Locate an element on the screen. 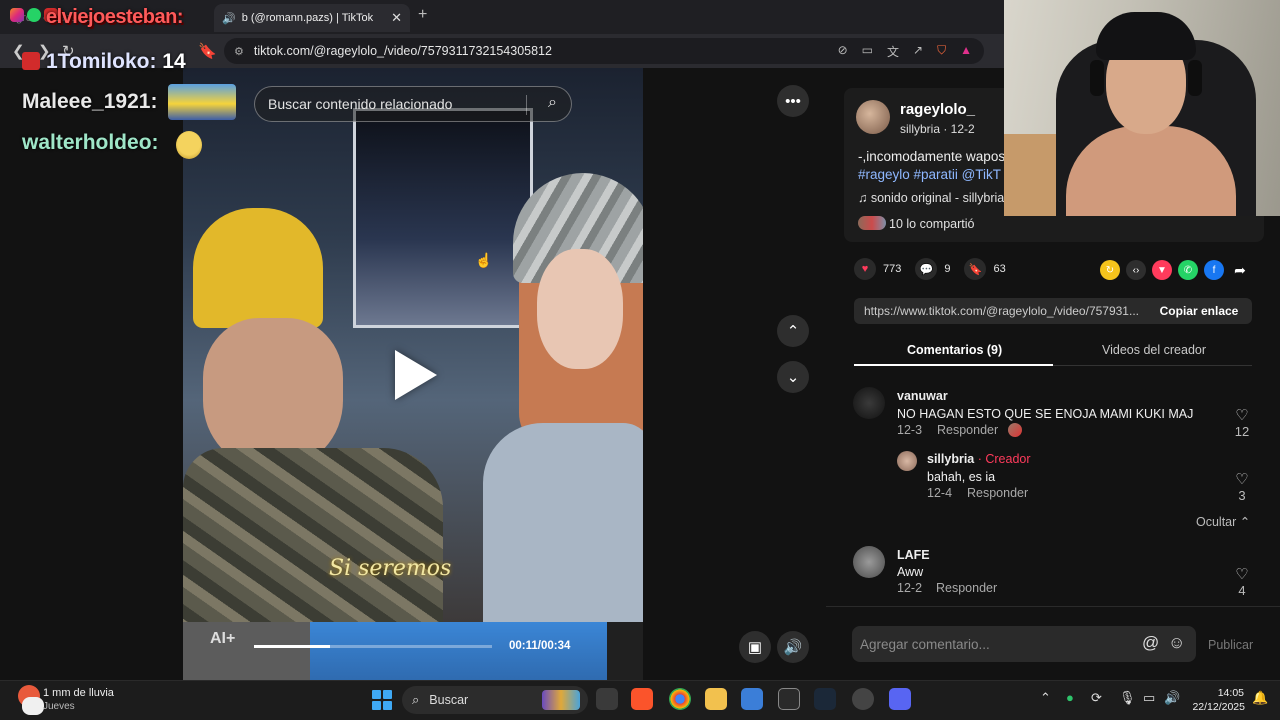 The width and height of the screenshot is (1280, 720). volume-icon: 🔊 is located at coordinates (1172, 698).